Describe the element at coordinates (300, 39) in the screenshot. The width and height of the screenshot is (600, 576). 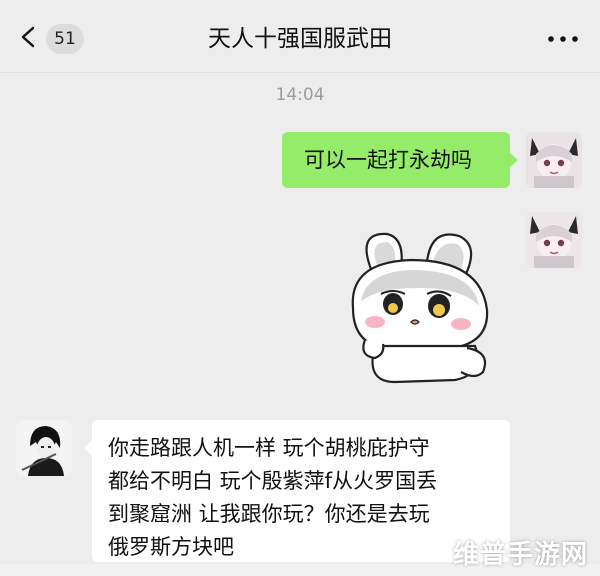
I see `chat-title: 天人十强国服武田` at that location.